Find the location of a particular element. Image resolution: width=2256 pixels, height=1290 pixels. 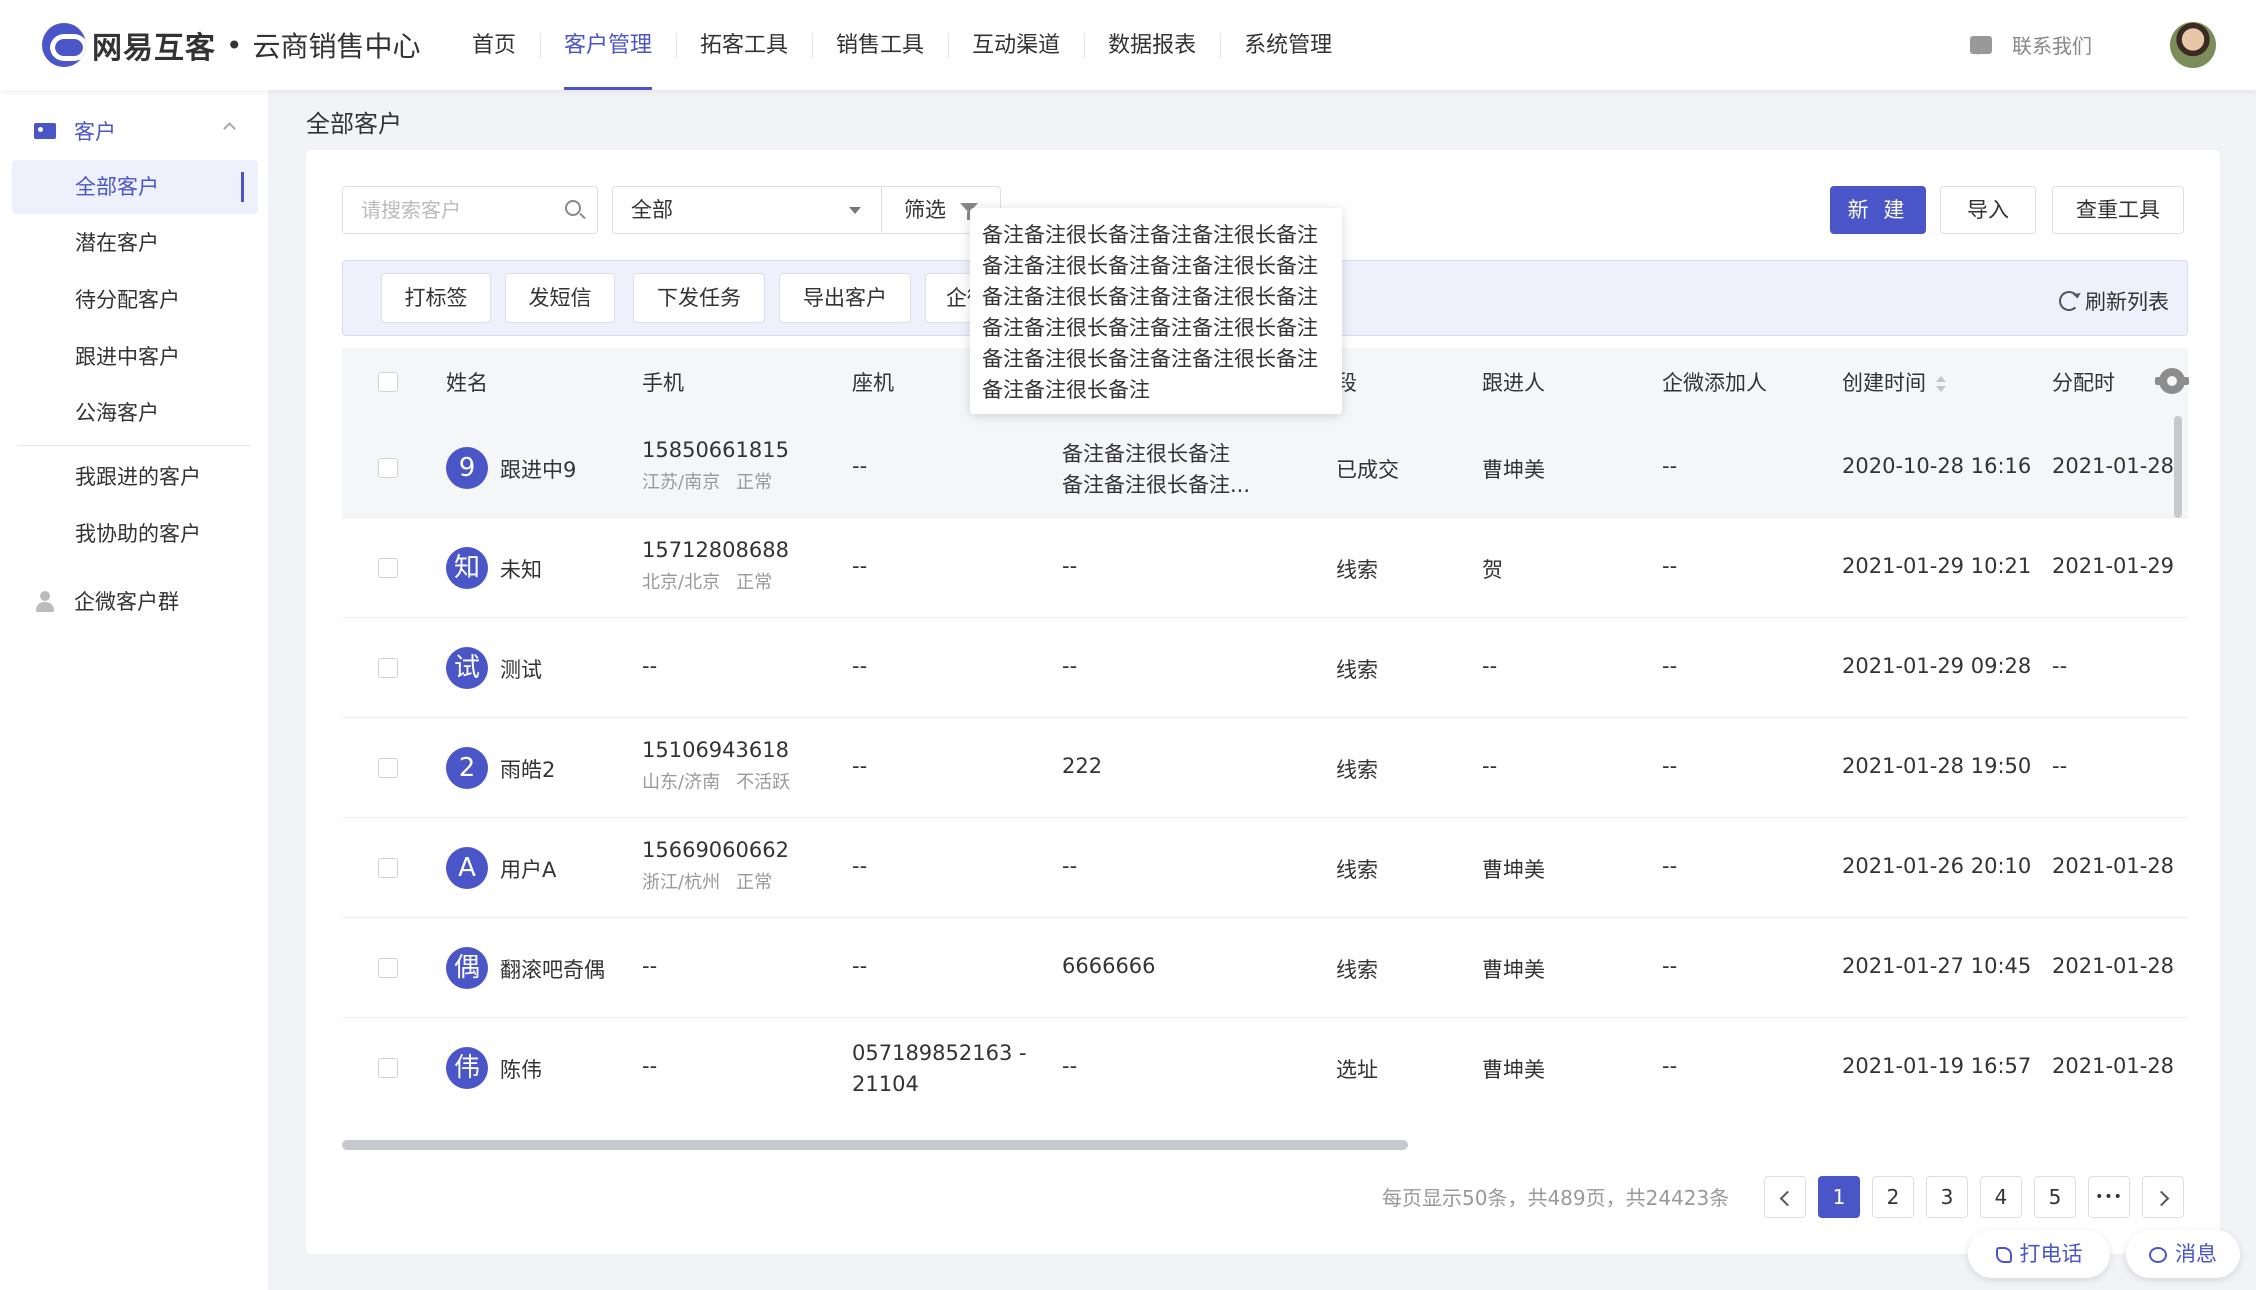

mobile-number: -- is located at coordinates (650, 1066).